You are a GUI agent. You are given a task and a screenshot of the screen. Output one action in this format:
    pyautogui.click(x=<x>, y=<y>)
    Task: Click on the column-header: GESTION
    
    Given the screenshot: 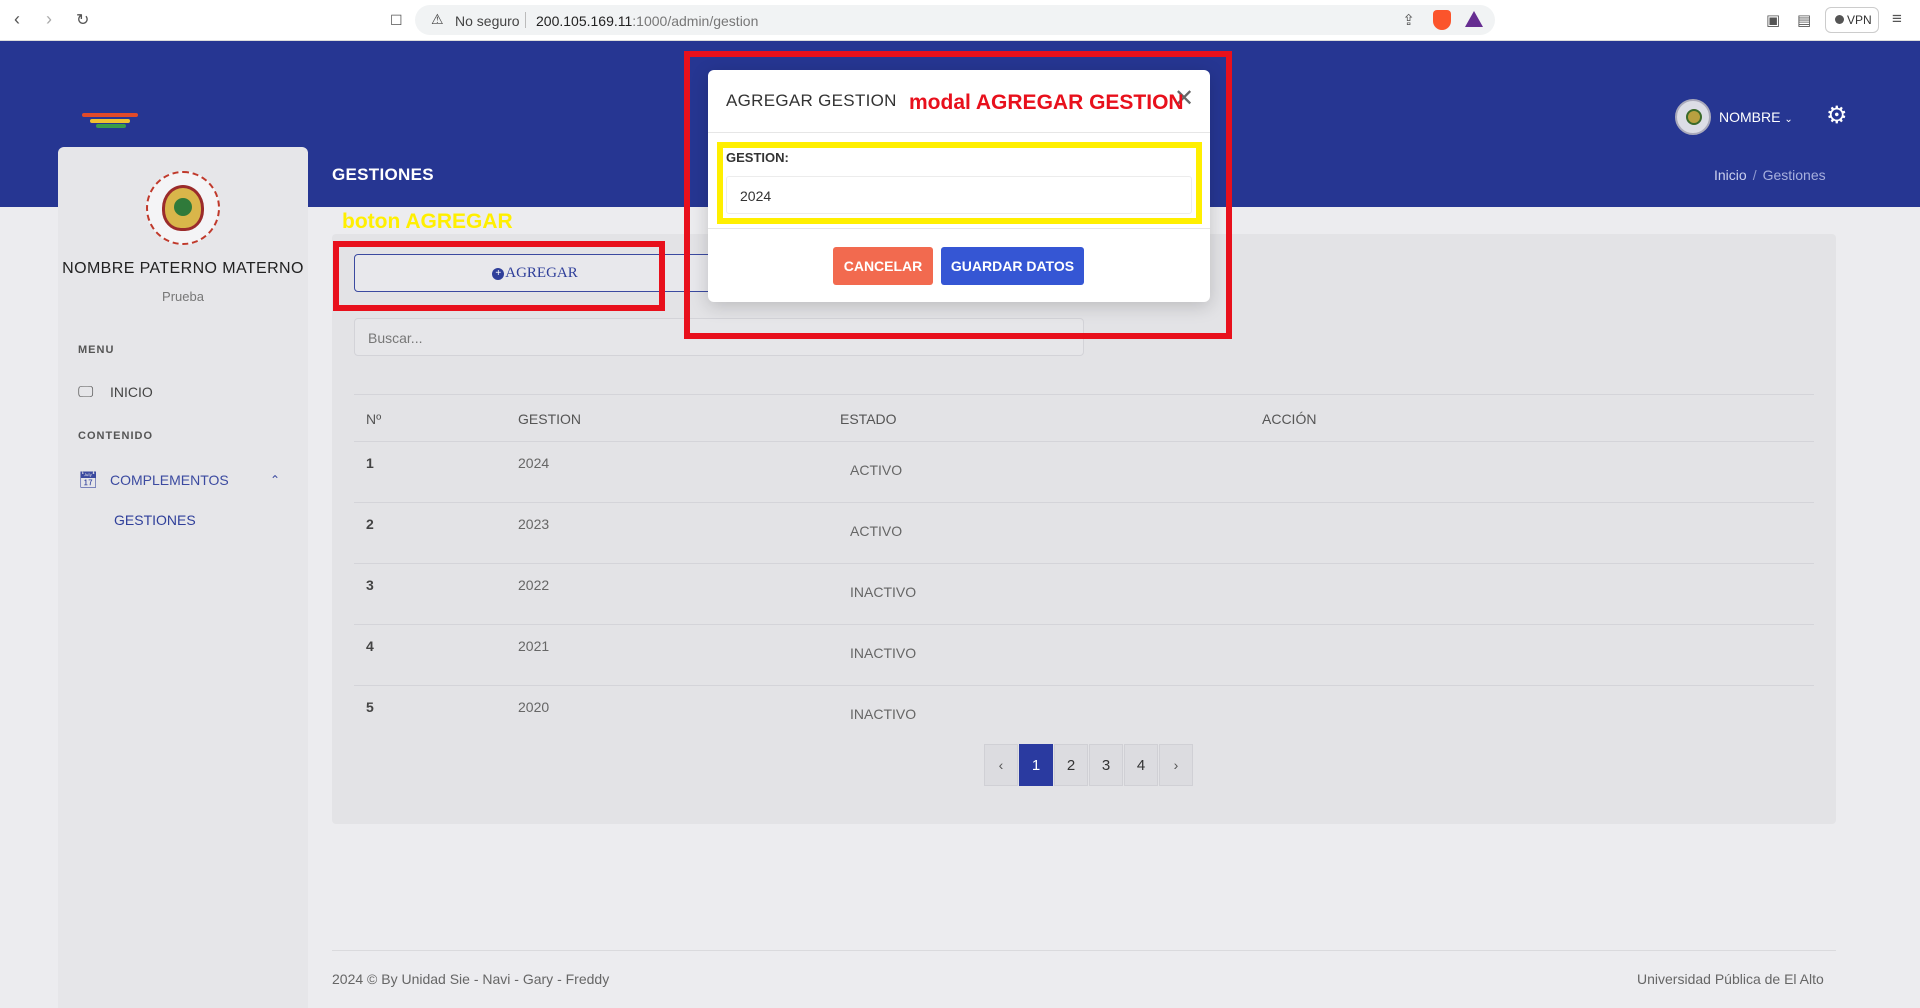 What is the action you would take?
    pyautogui.click(x=550, y=419)
    